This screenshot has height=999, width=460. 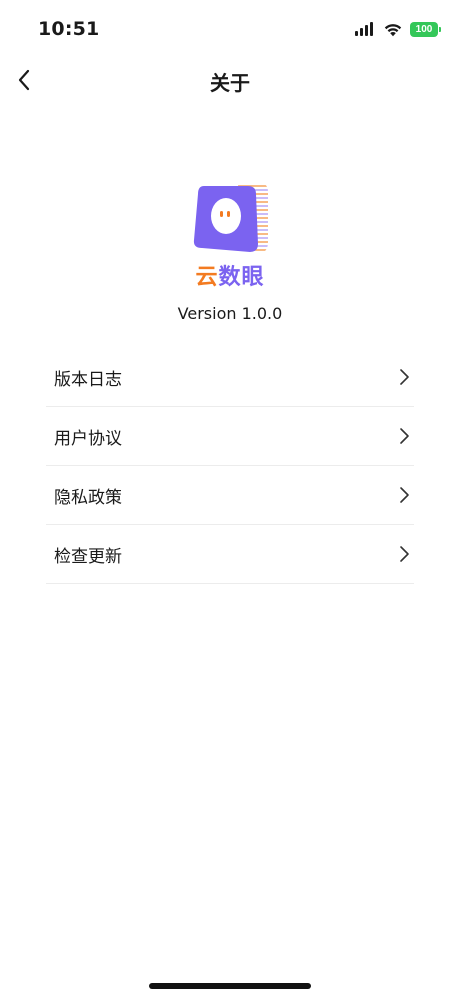 I want to click on nav-bar: 关于, so click(x=230, y=80).